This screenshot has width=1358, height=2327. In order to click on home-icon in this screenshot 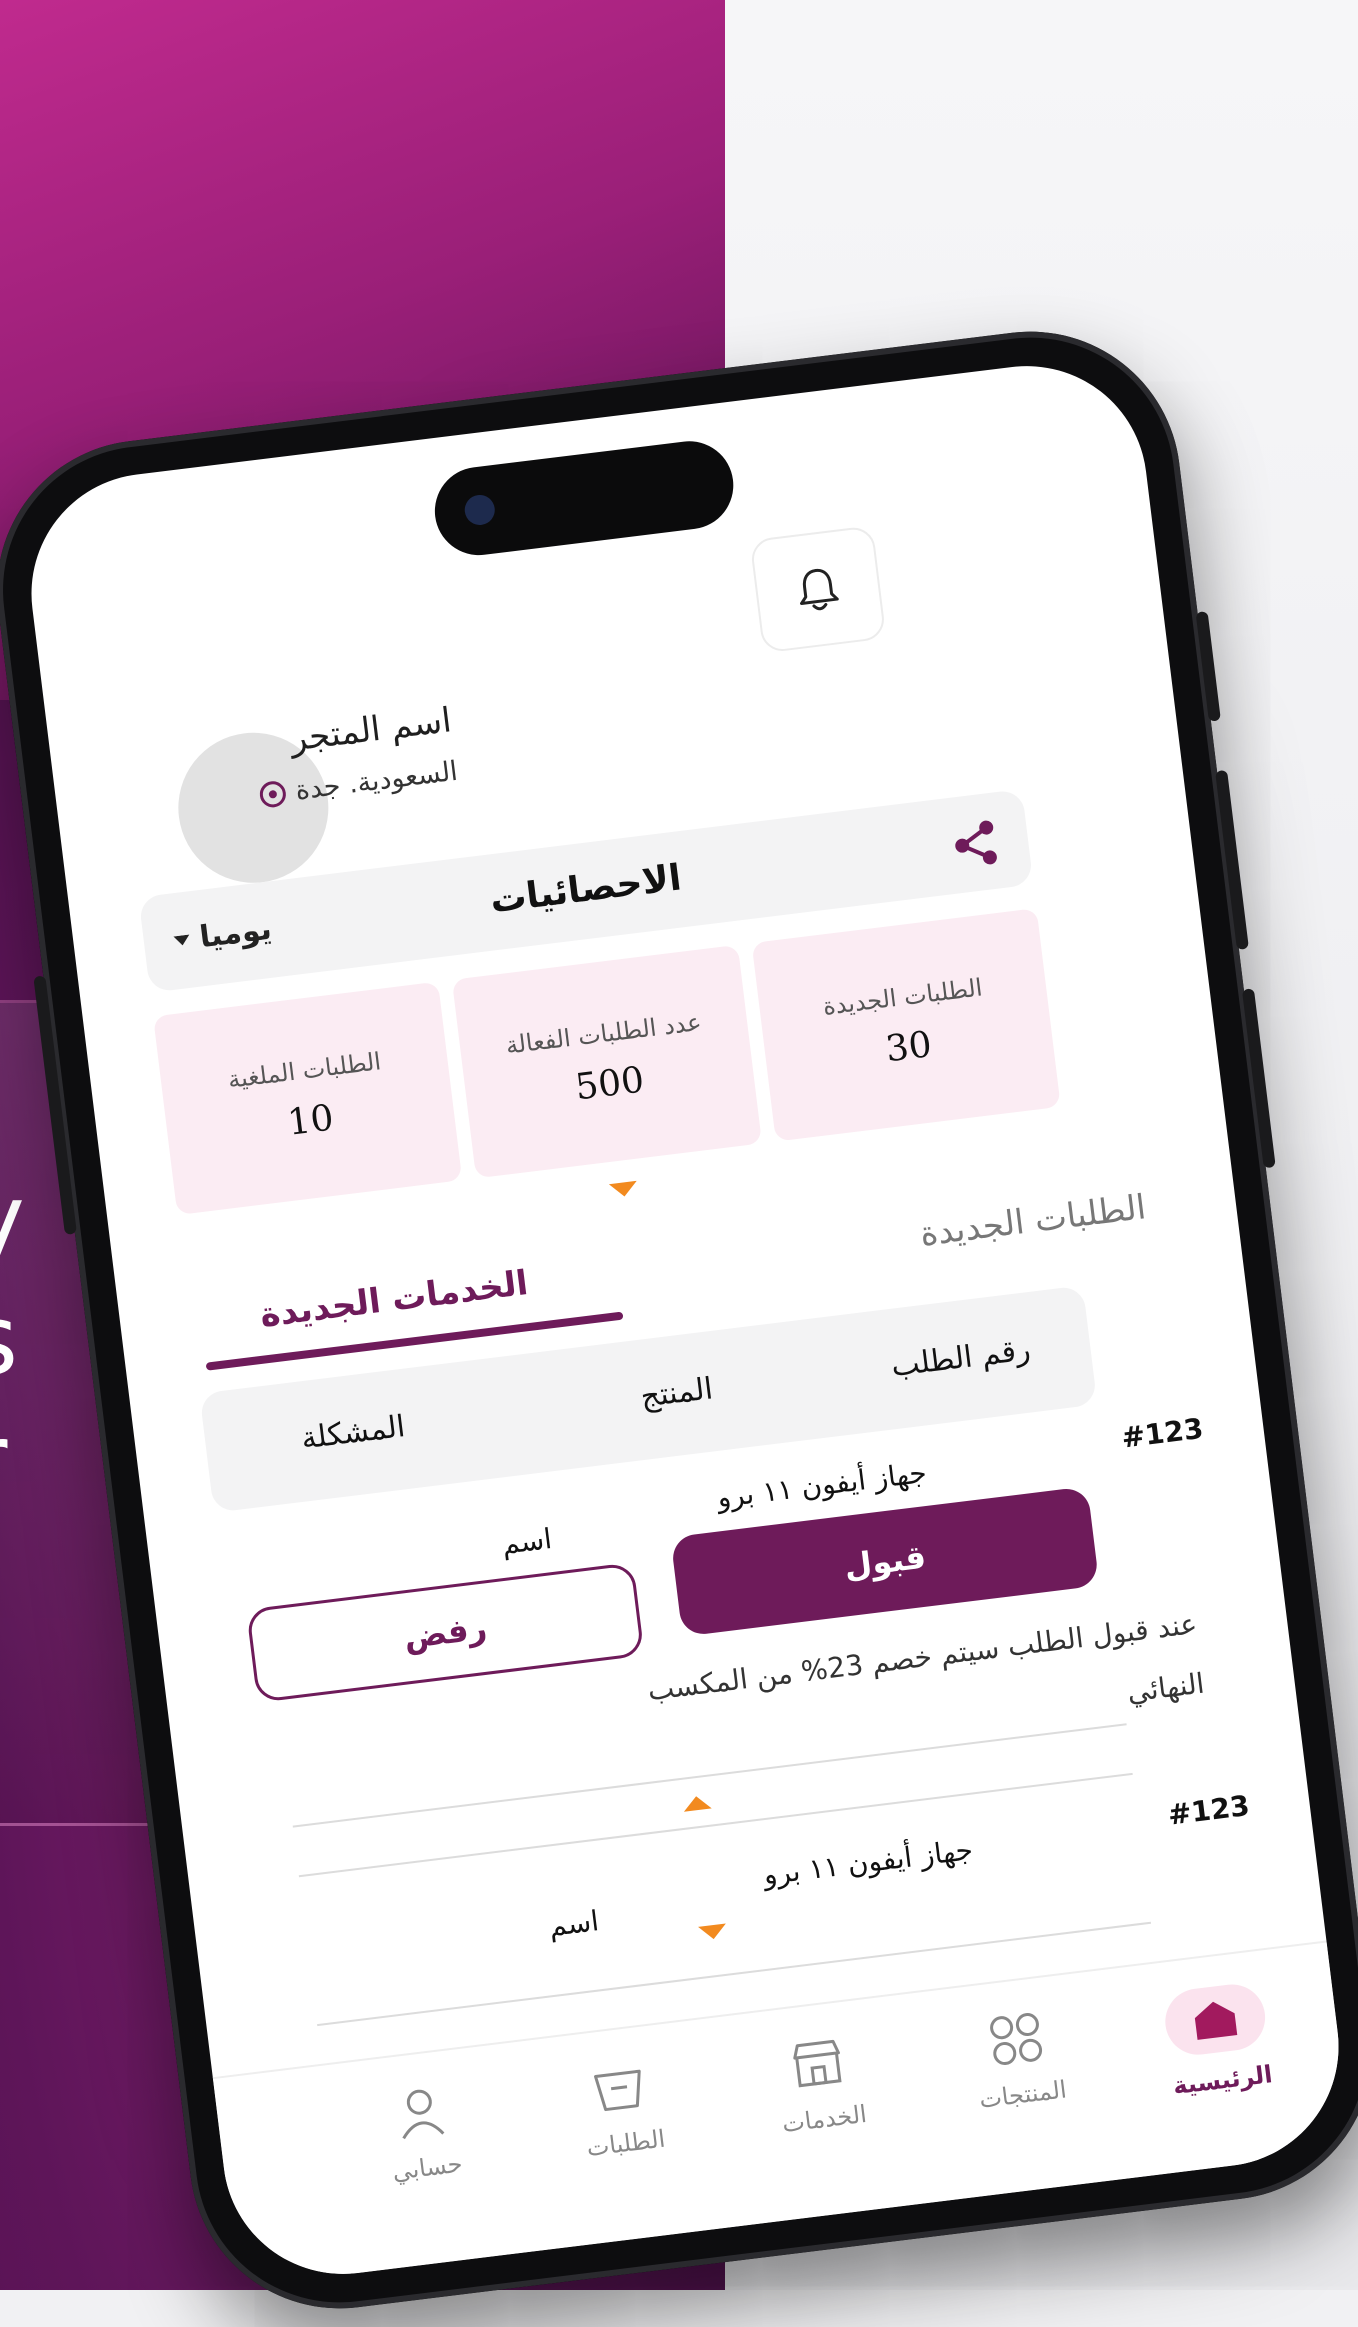, I will do `click(1215, 2019)`.